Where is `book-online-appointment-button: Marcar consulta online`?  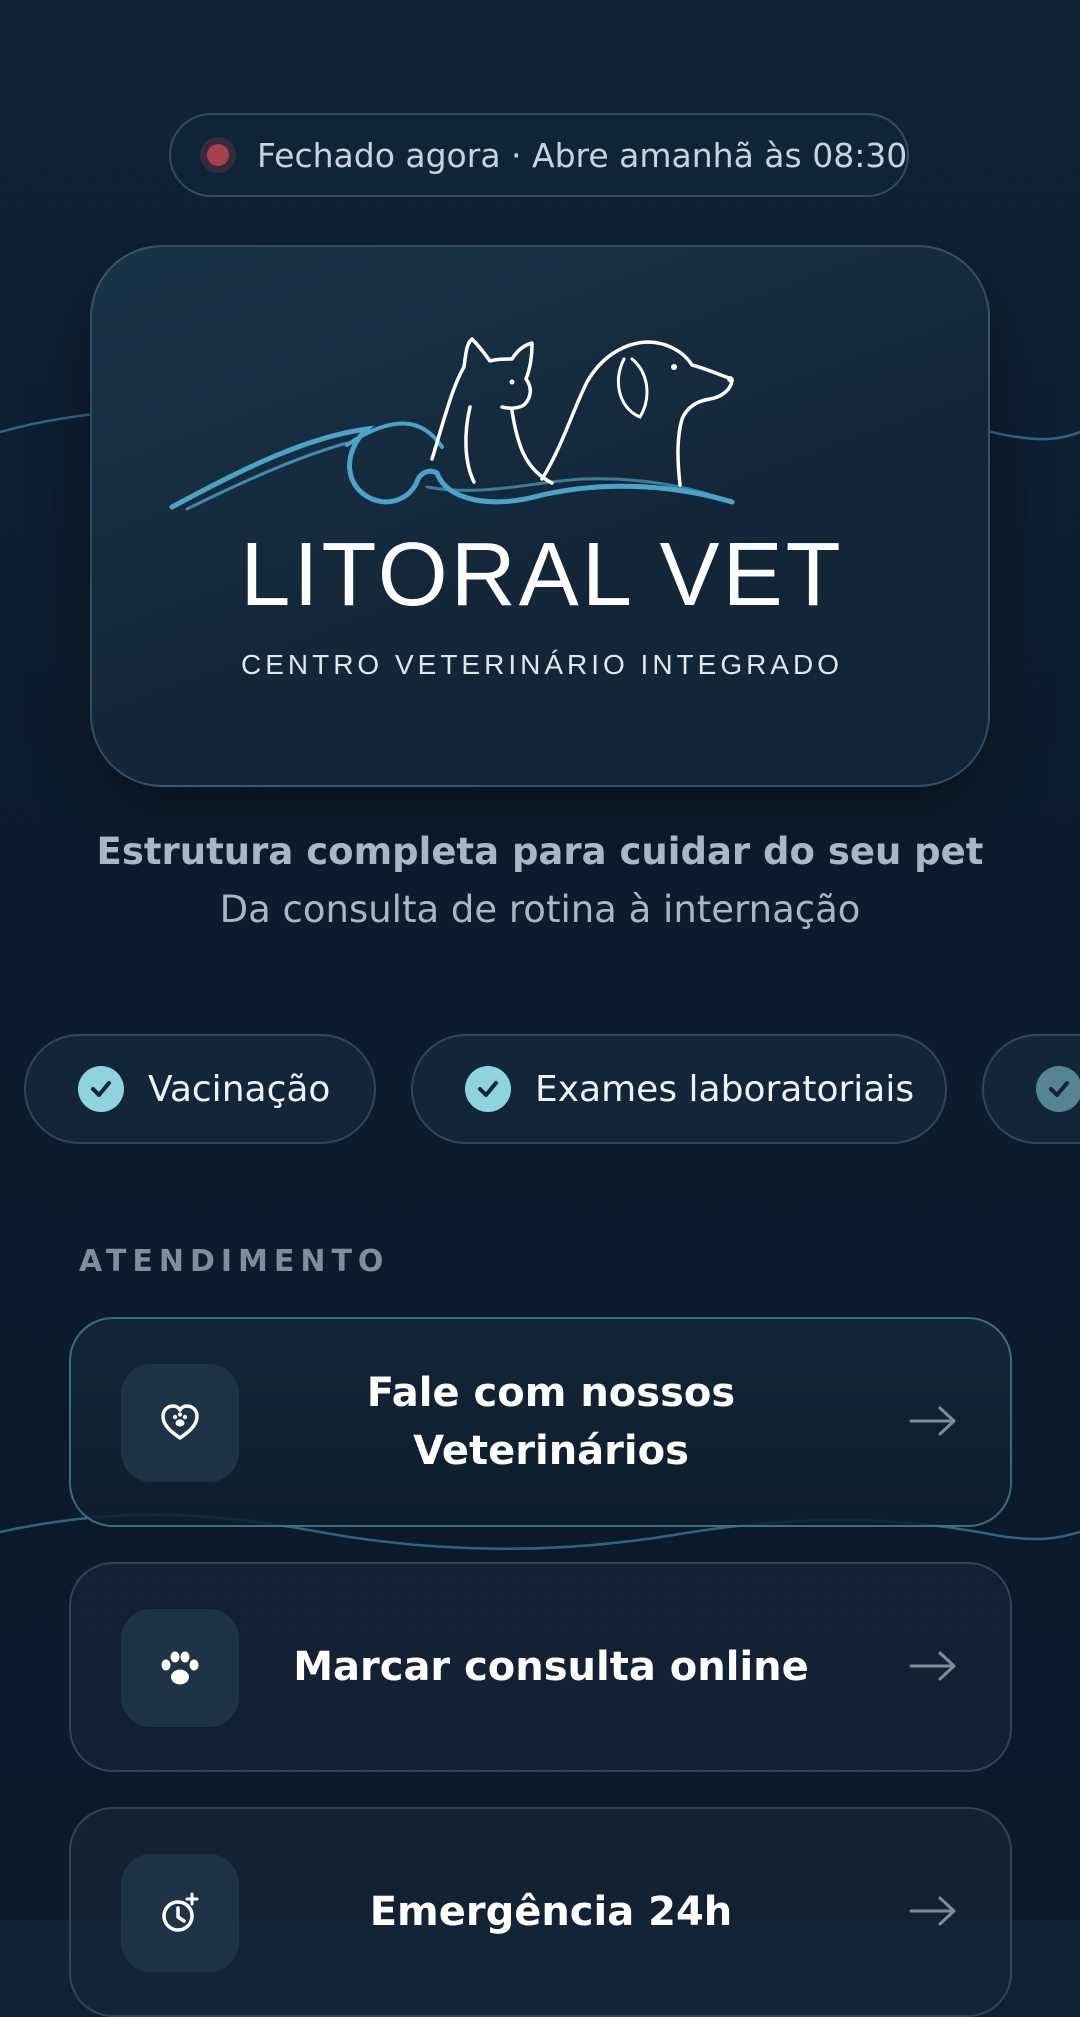 book-online-appointment-button: Marcar consulta online is located at coordinates (540, 1667).